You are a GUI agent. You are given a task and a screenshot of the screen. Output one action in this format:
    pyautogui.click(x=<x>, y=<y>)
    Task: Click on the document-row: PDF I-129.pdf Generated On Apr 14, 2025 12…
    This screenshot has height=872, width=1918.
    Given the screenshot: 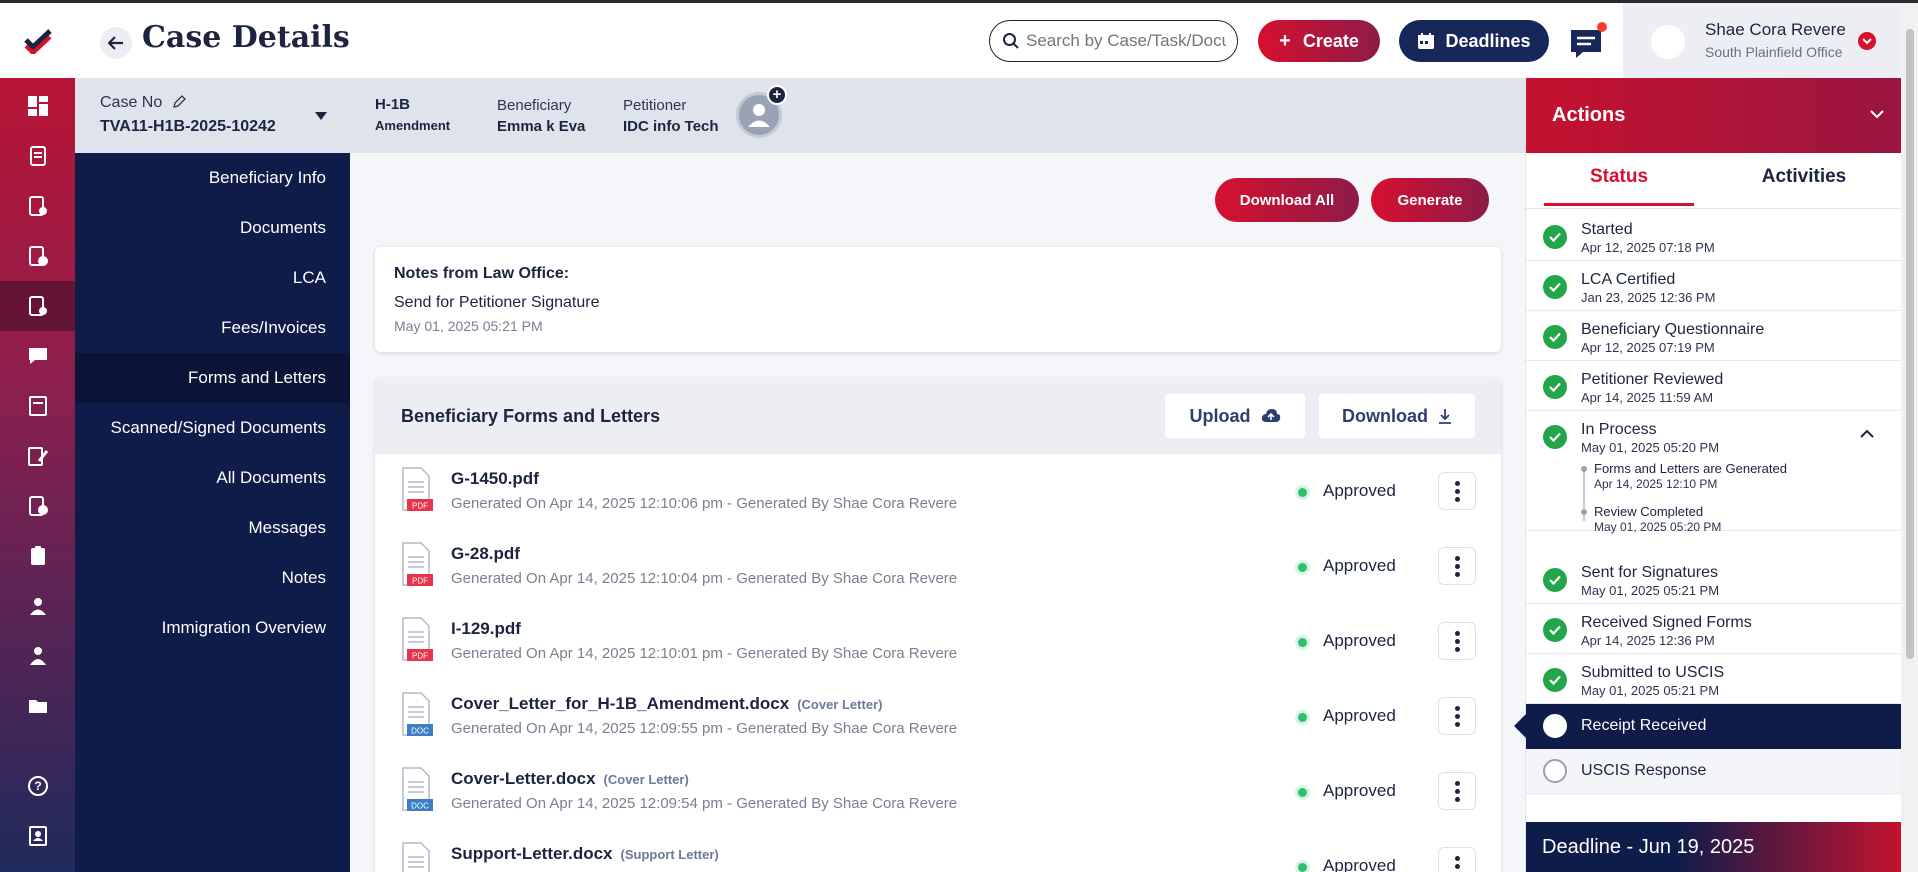 What is the action you would take?
    pyautogui.click(x=938, y=641)
    